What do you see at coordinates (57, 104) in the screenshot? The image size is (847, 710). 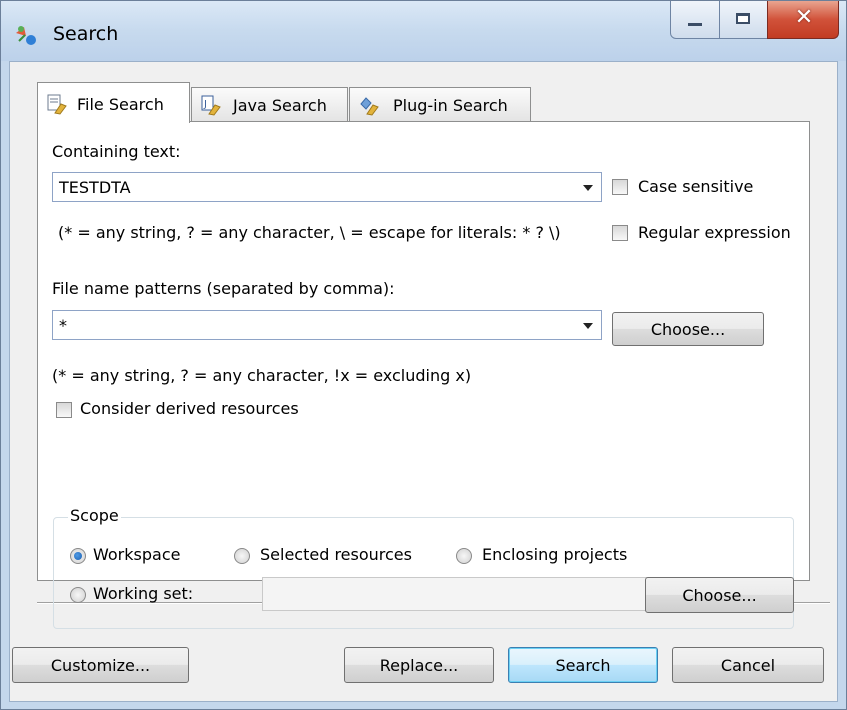 I see `file-search-icon` at bounding box center [57, 104].